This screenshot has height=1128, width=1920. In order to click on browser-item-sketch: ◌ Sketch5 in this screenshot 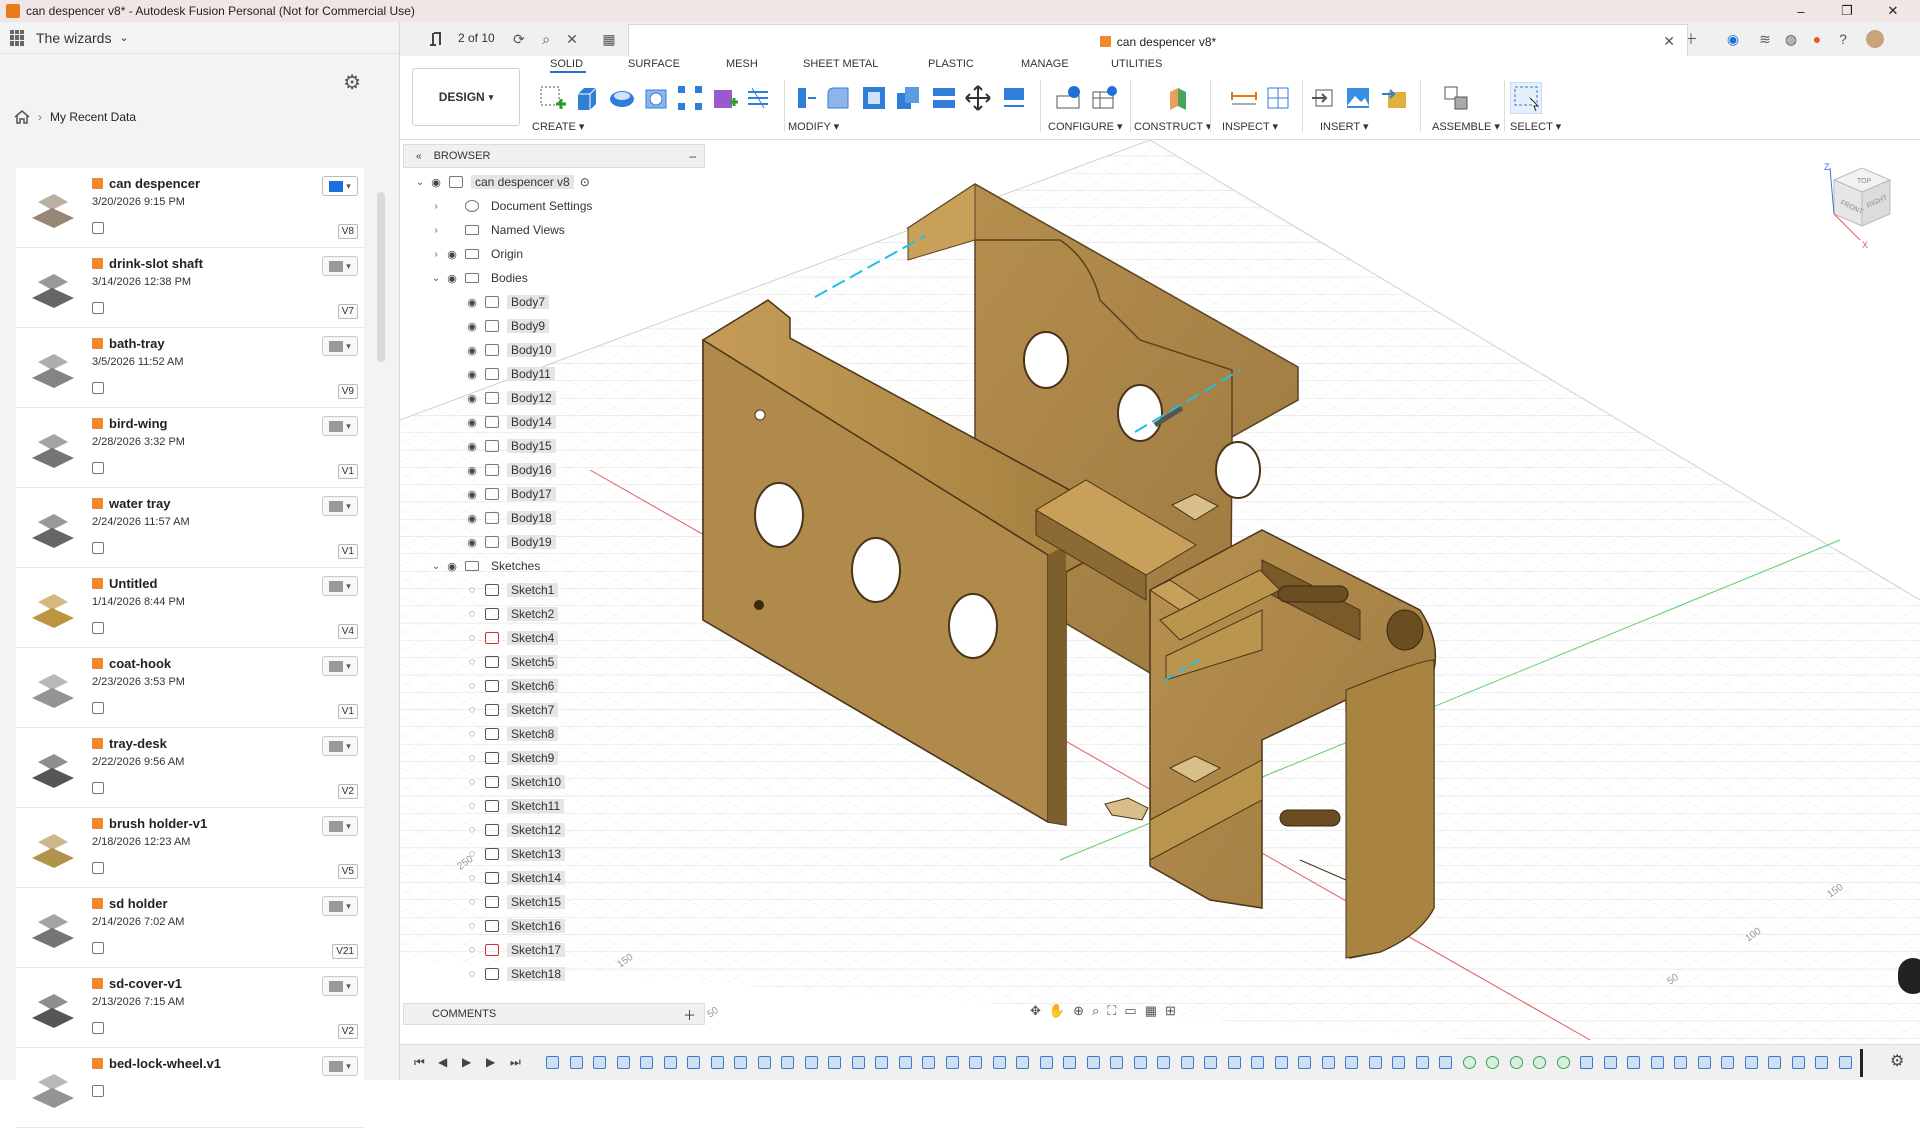, I will do `click(559, 662)`.